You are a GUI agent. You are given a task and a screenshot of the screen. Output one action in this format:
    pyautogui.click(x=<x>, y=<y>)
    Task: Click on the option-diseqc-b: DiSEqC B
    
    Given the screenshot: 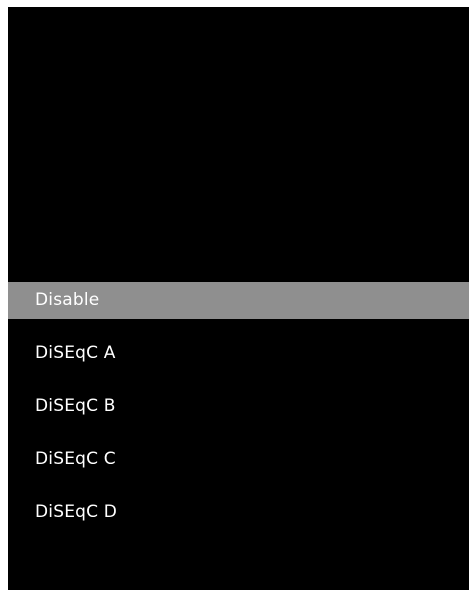 What is the action you would take?
    pyautogui.click(x=238, y=406)
    